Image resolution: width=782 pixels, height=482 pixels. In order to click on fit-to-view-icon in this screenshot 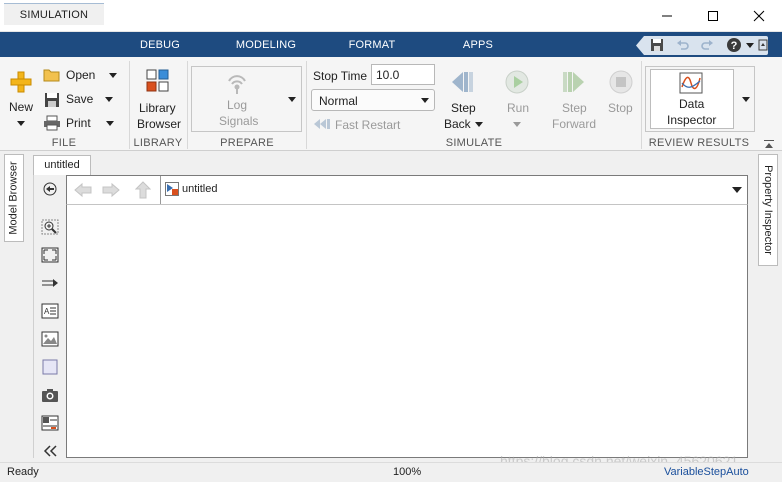, I will do `click(50, 255)`.